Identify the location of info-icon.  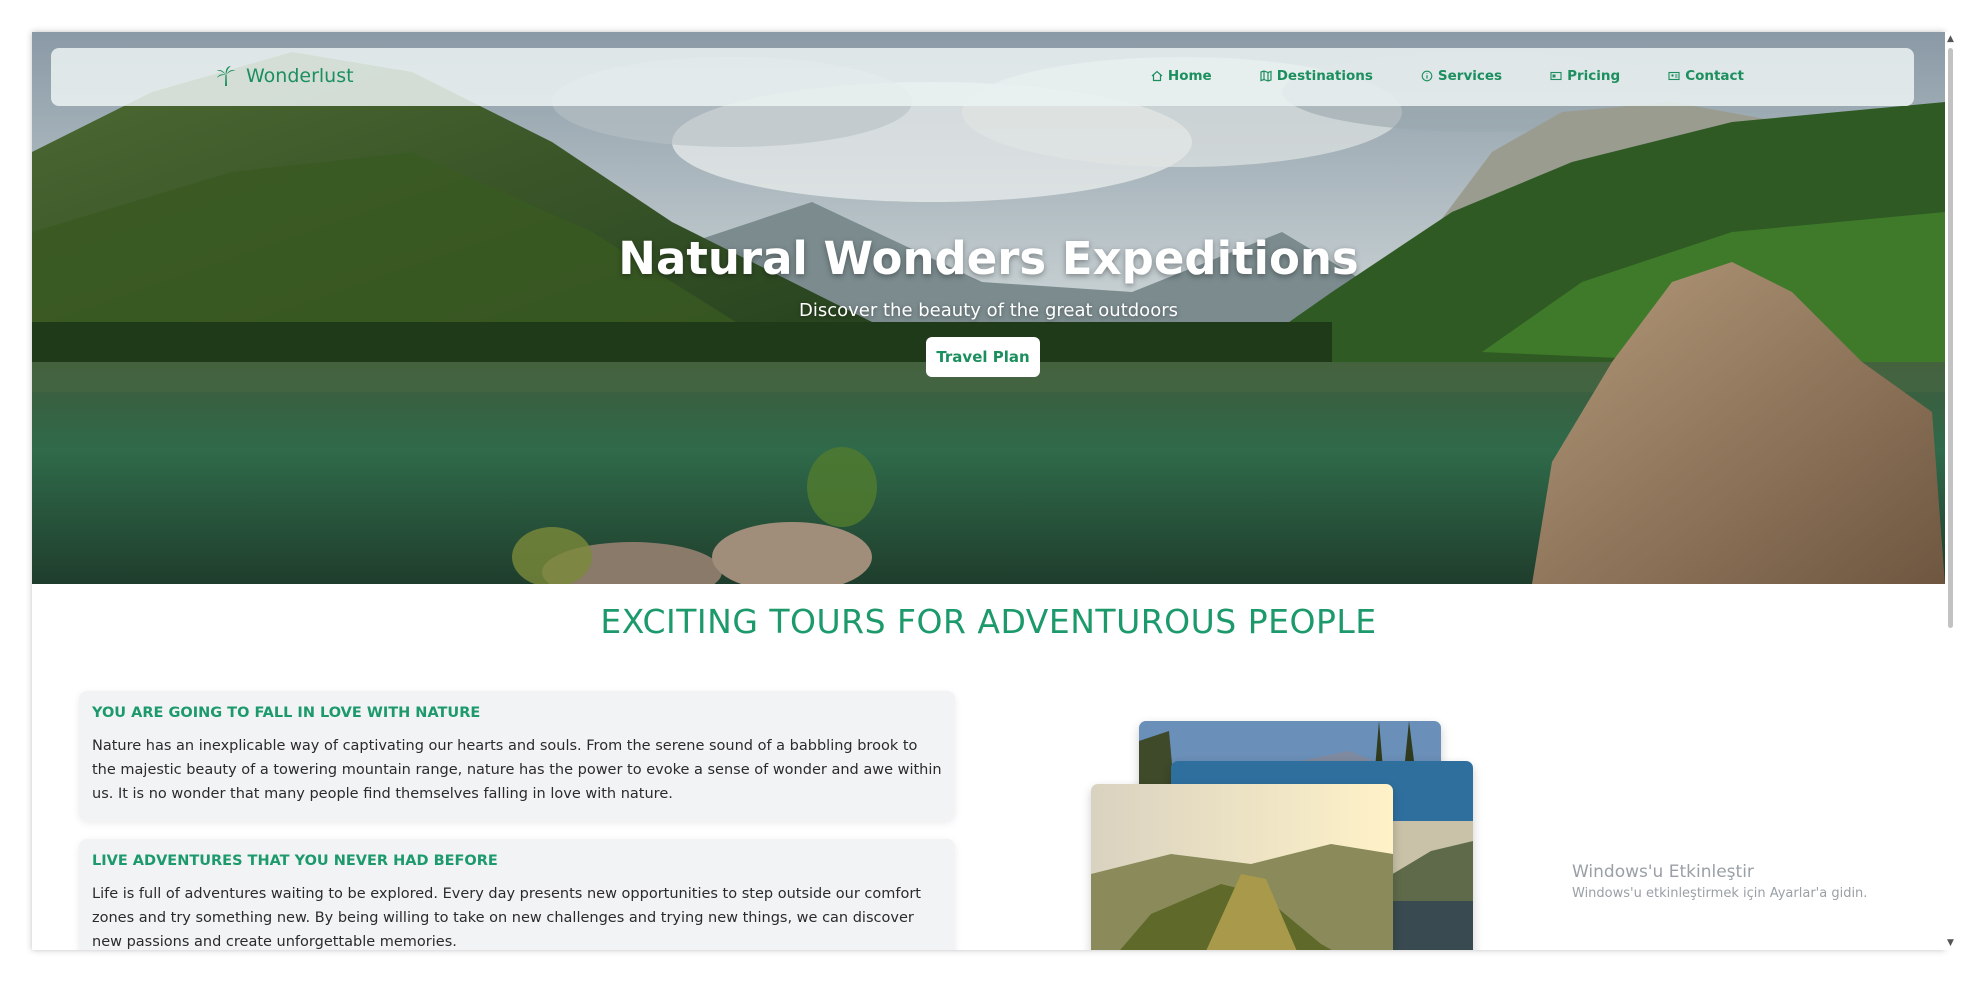
(1427, 76).